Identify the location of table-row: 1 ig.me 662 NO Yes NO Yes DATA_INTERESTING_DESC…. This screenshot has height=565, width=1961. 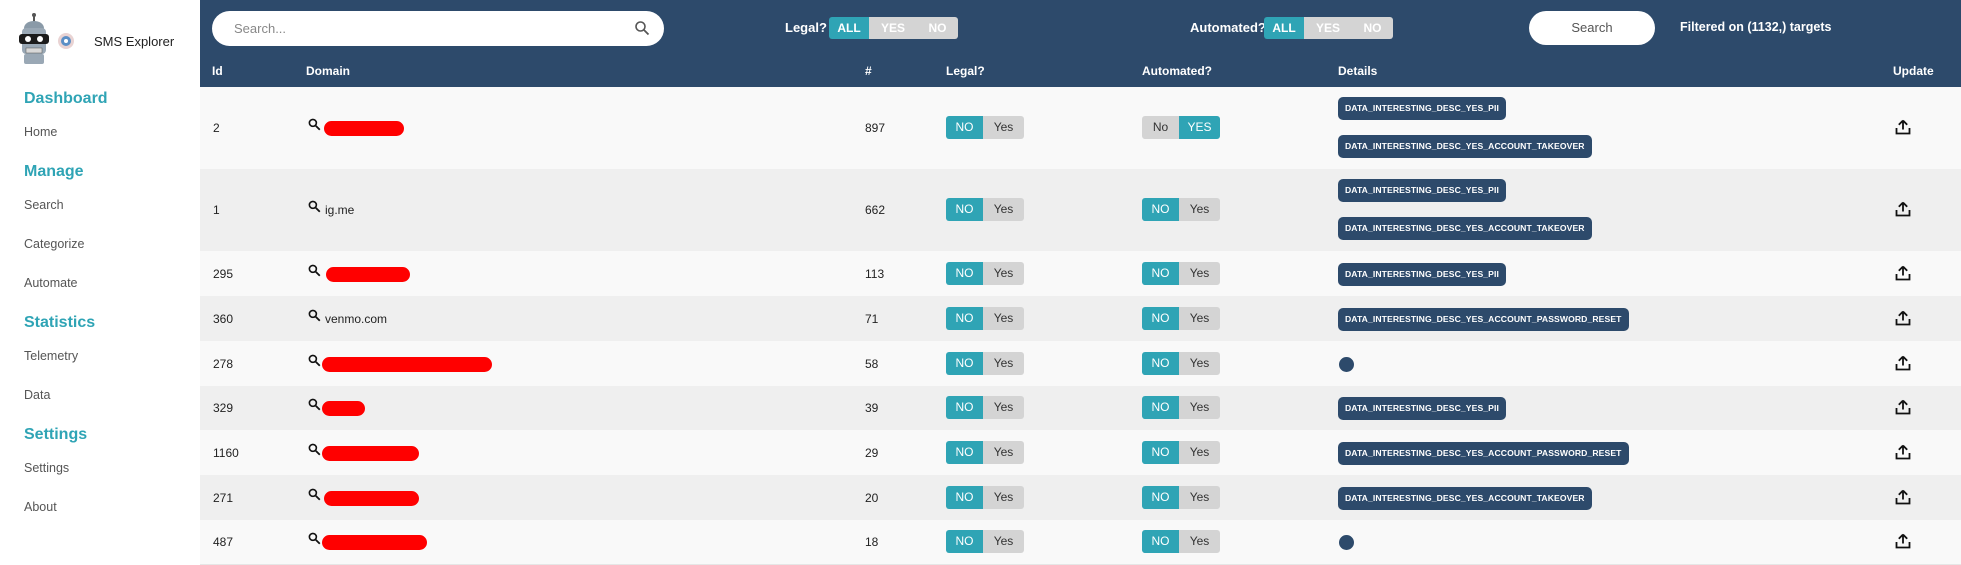
(1080, 210).